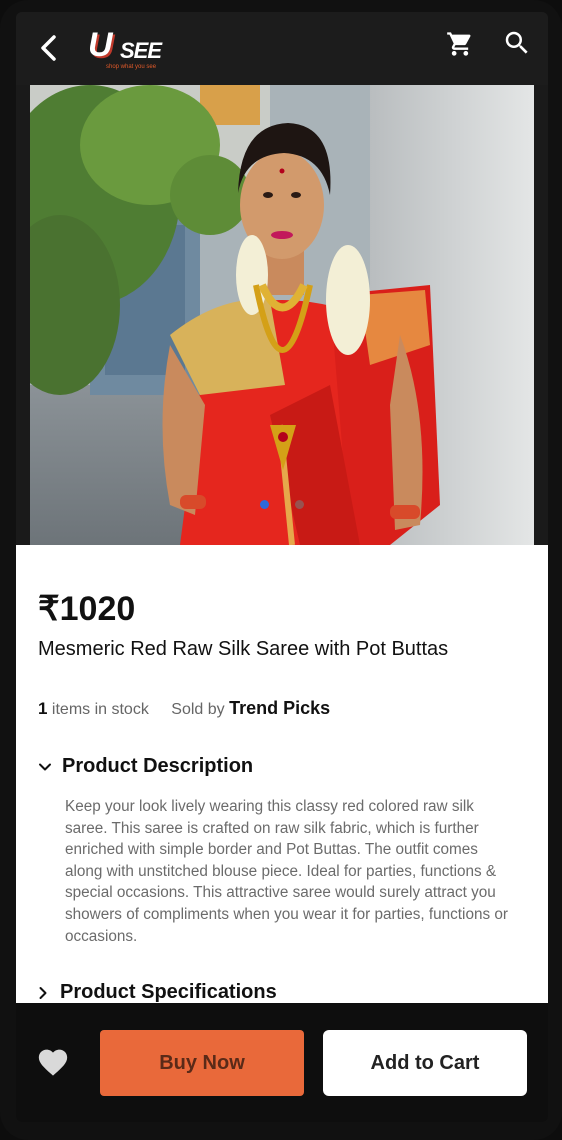 This screenshot has height=1140, width=562. I want to click on product-price: ₹1020, so click(87, 609).